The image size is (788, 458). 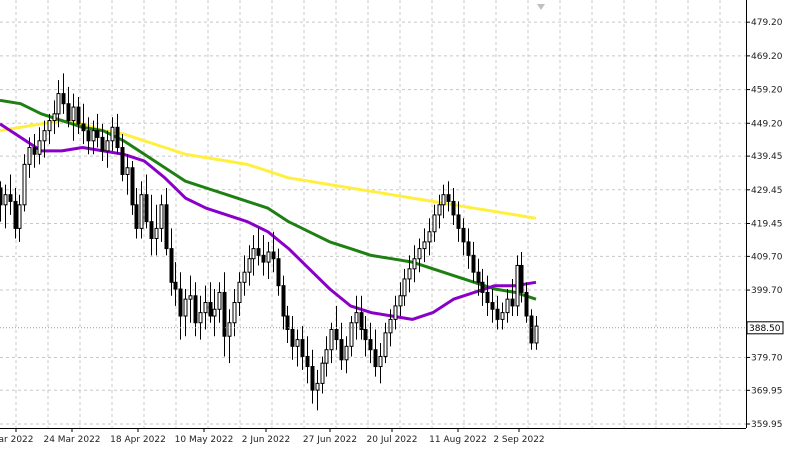 I want to click on current-price-text: 388.50, so click(x=765, y=329).